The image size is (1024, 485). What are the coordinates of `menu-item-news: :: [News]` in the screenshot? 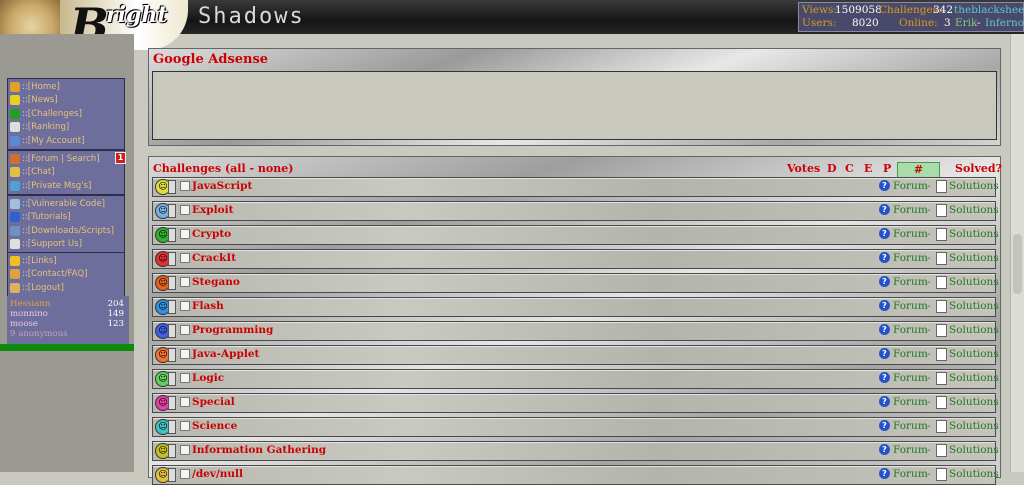 It's located at (66, 101).